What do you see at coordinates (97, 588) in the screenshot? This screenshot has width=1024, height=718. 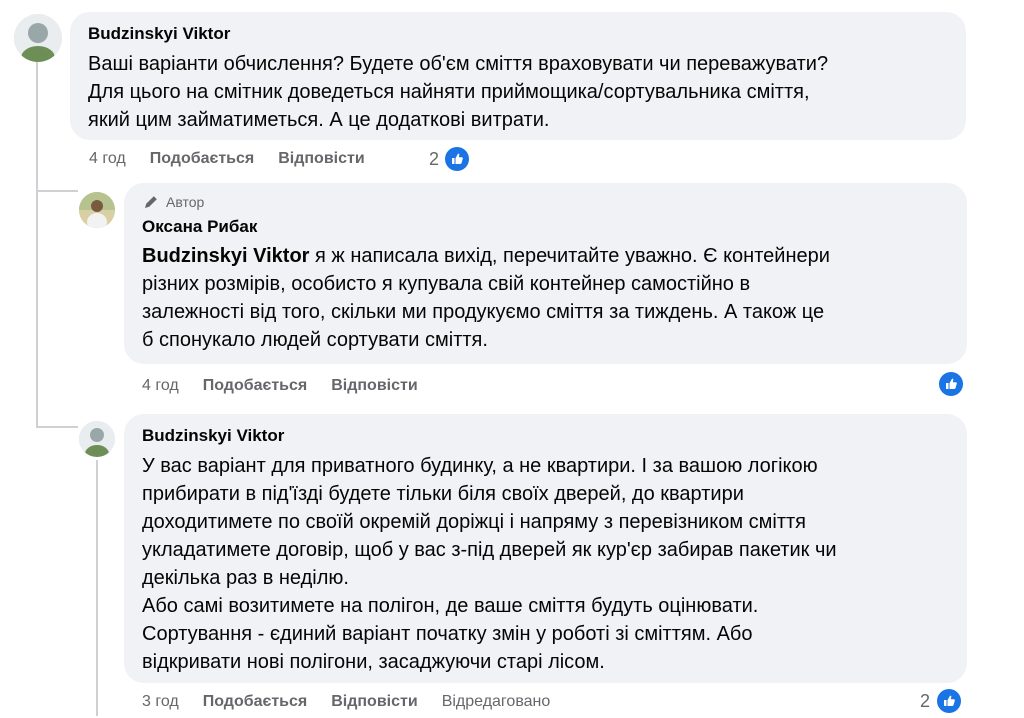 I see `thread-line-reply` at bounding box center [97, 588].